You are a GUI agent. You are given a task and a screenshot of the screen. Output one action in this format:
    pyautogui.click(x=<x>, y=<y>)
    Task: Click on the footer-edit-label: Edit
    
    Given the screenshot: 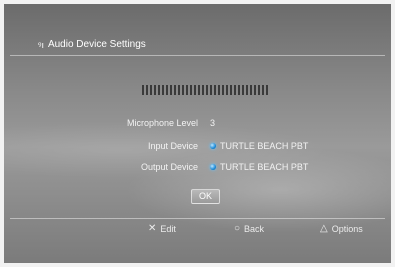 What is the action you would take?
    pyautogui.click(x=168, y=229)
    